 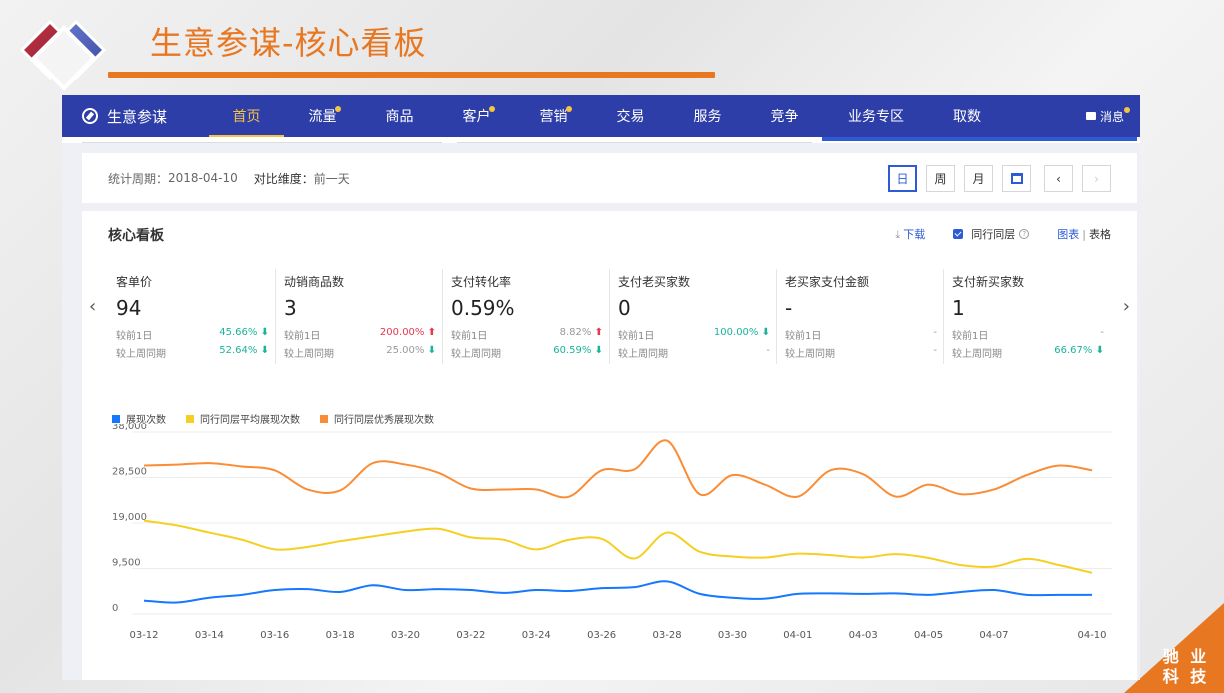 What do you see at coordinates (115, 608) in the screenshot?
I see `y-tick-label: 0` at bounding box center [115, 608].